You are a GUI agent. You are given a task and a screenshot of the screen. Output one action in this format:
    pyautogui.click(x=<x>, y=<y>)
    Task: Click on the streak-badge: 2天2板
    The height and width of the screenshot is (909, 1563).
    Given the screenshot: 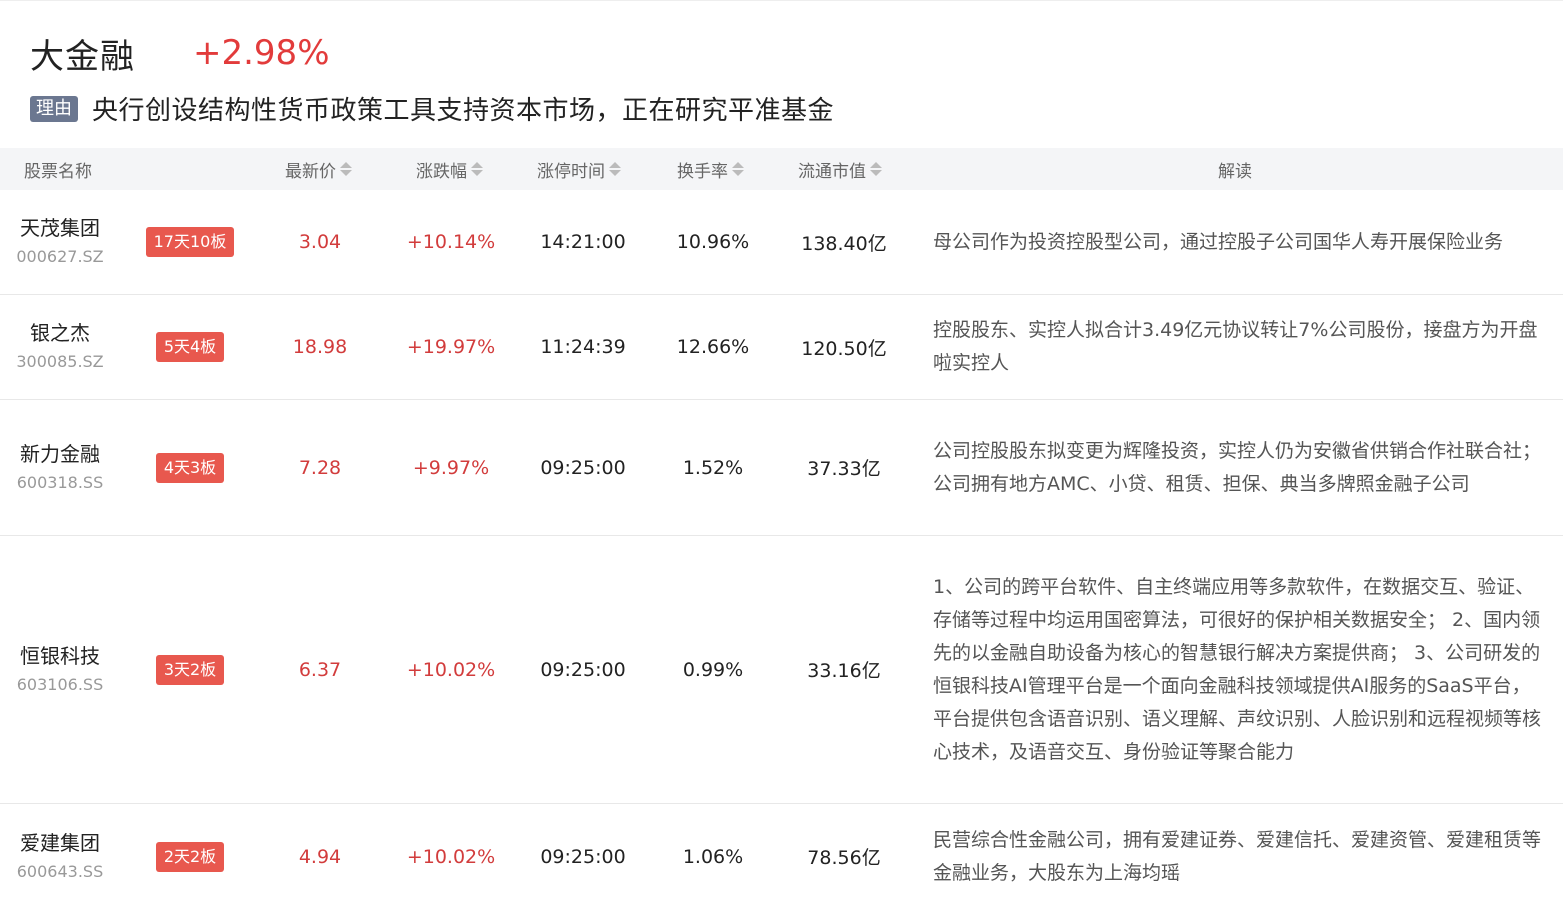 What is the action you would take?
    pyautogui.click(x=190, y=856)
    